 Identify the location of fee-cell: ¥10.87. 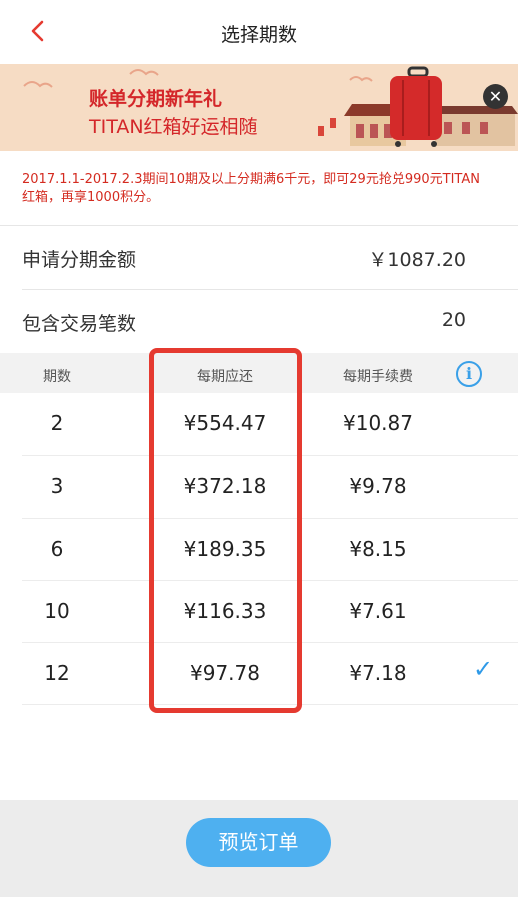
(378, 423).